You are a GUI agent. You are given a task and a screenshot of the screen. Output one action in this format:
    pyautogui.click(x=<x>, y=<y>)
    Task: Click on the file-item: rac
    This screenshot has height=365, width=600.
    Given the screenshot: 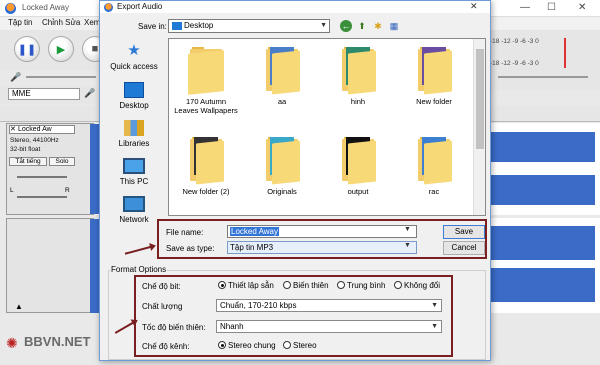 What is the action you would take?
    pyautogui.click(x=434, y=166)
    